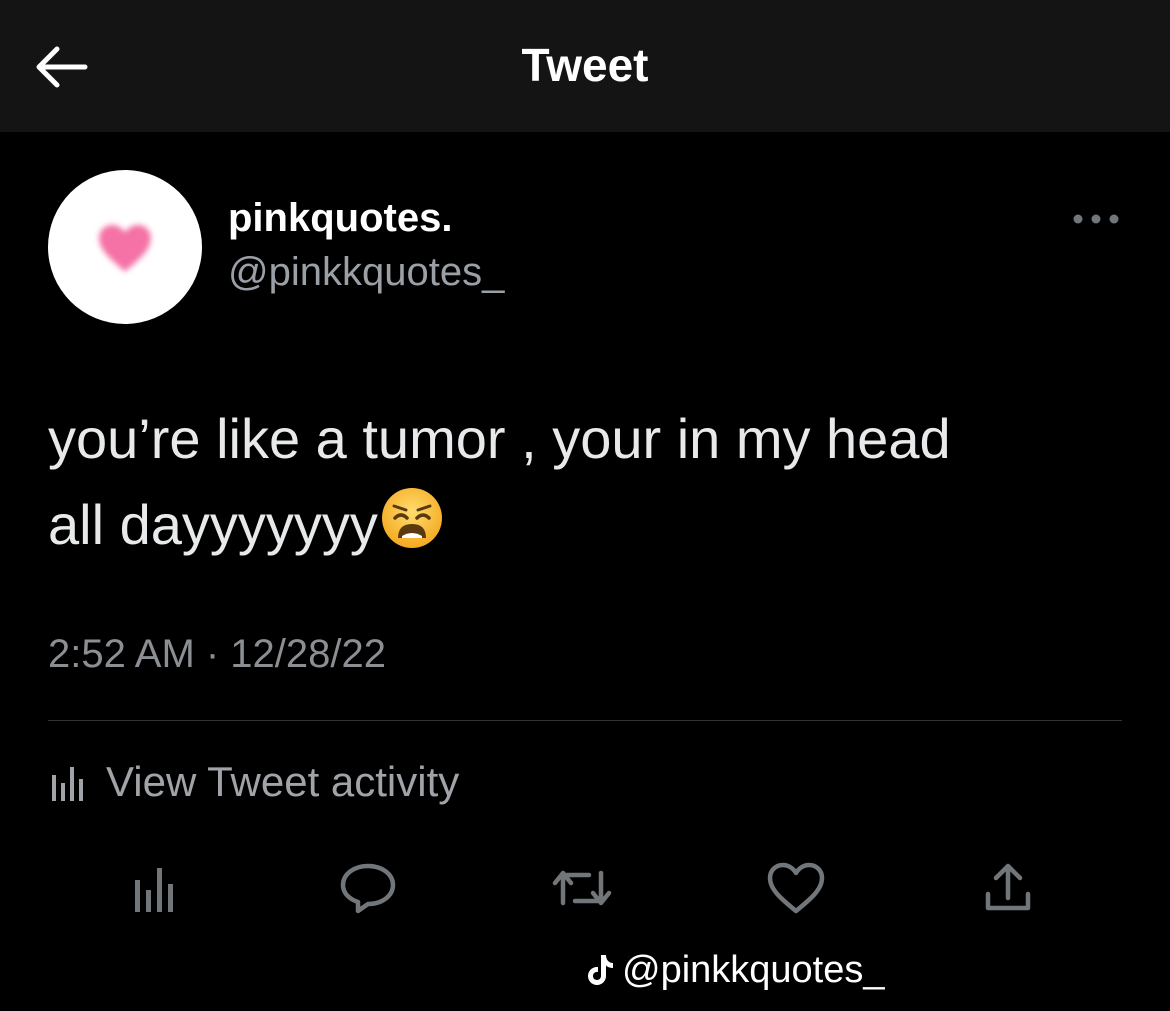  I want to click on tweet-text-line-1: you’re like a tumor , your in my head, so click(499, 438).